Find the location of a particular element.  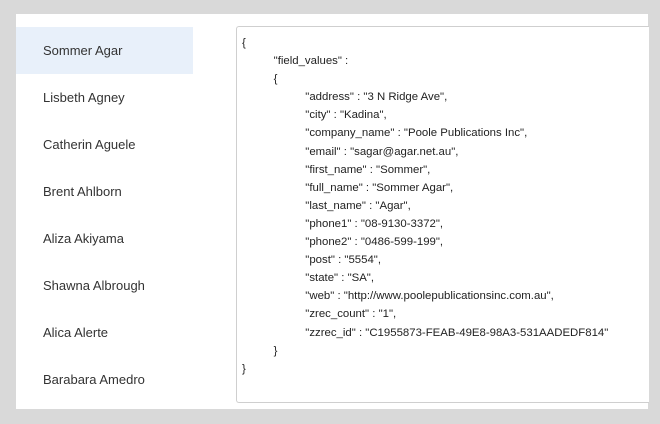

json-line: "last_name" : "Agar", is located at coordinates (326, 205).